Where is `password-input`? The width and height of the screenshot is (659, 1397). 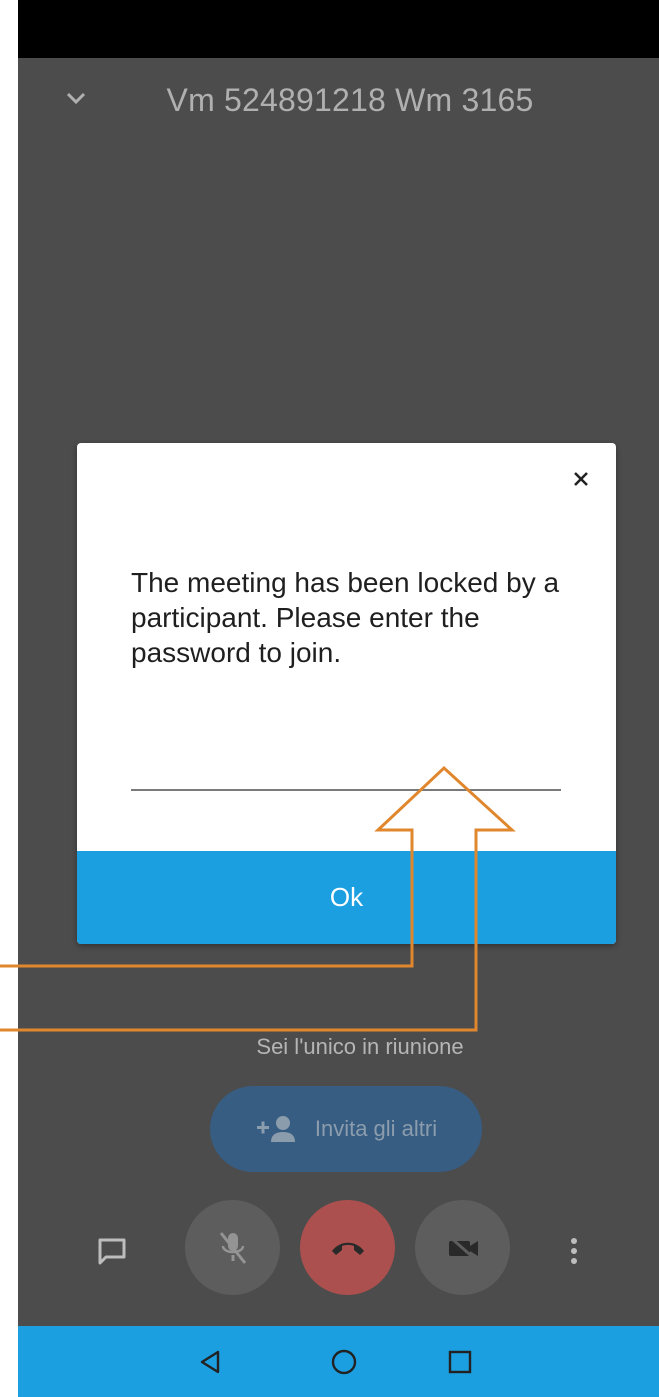 password-input is located at coordinates (346, 771).